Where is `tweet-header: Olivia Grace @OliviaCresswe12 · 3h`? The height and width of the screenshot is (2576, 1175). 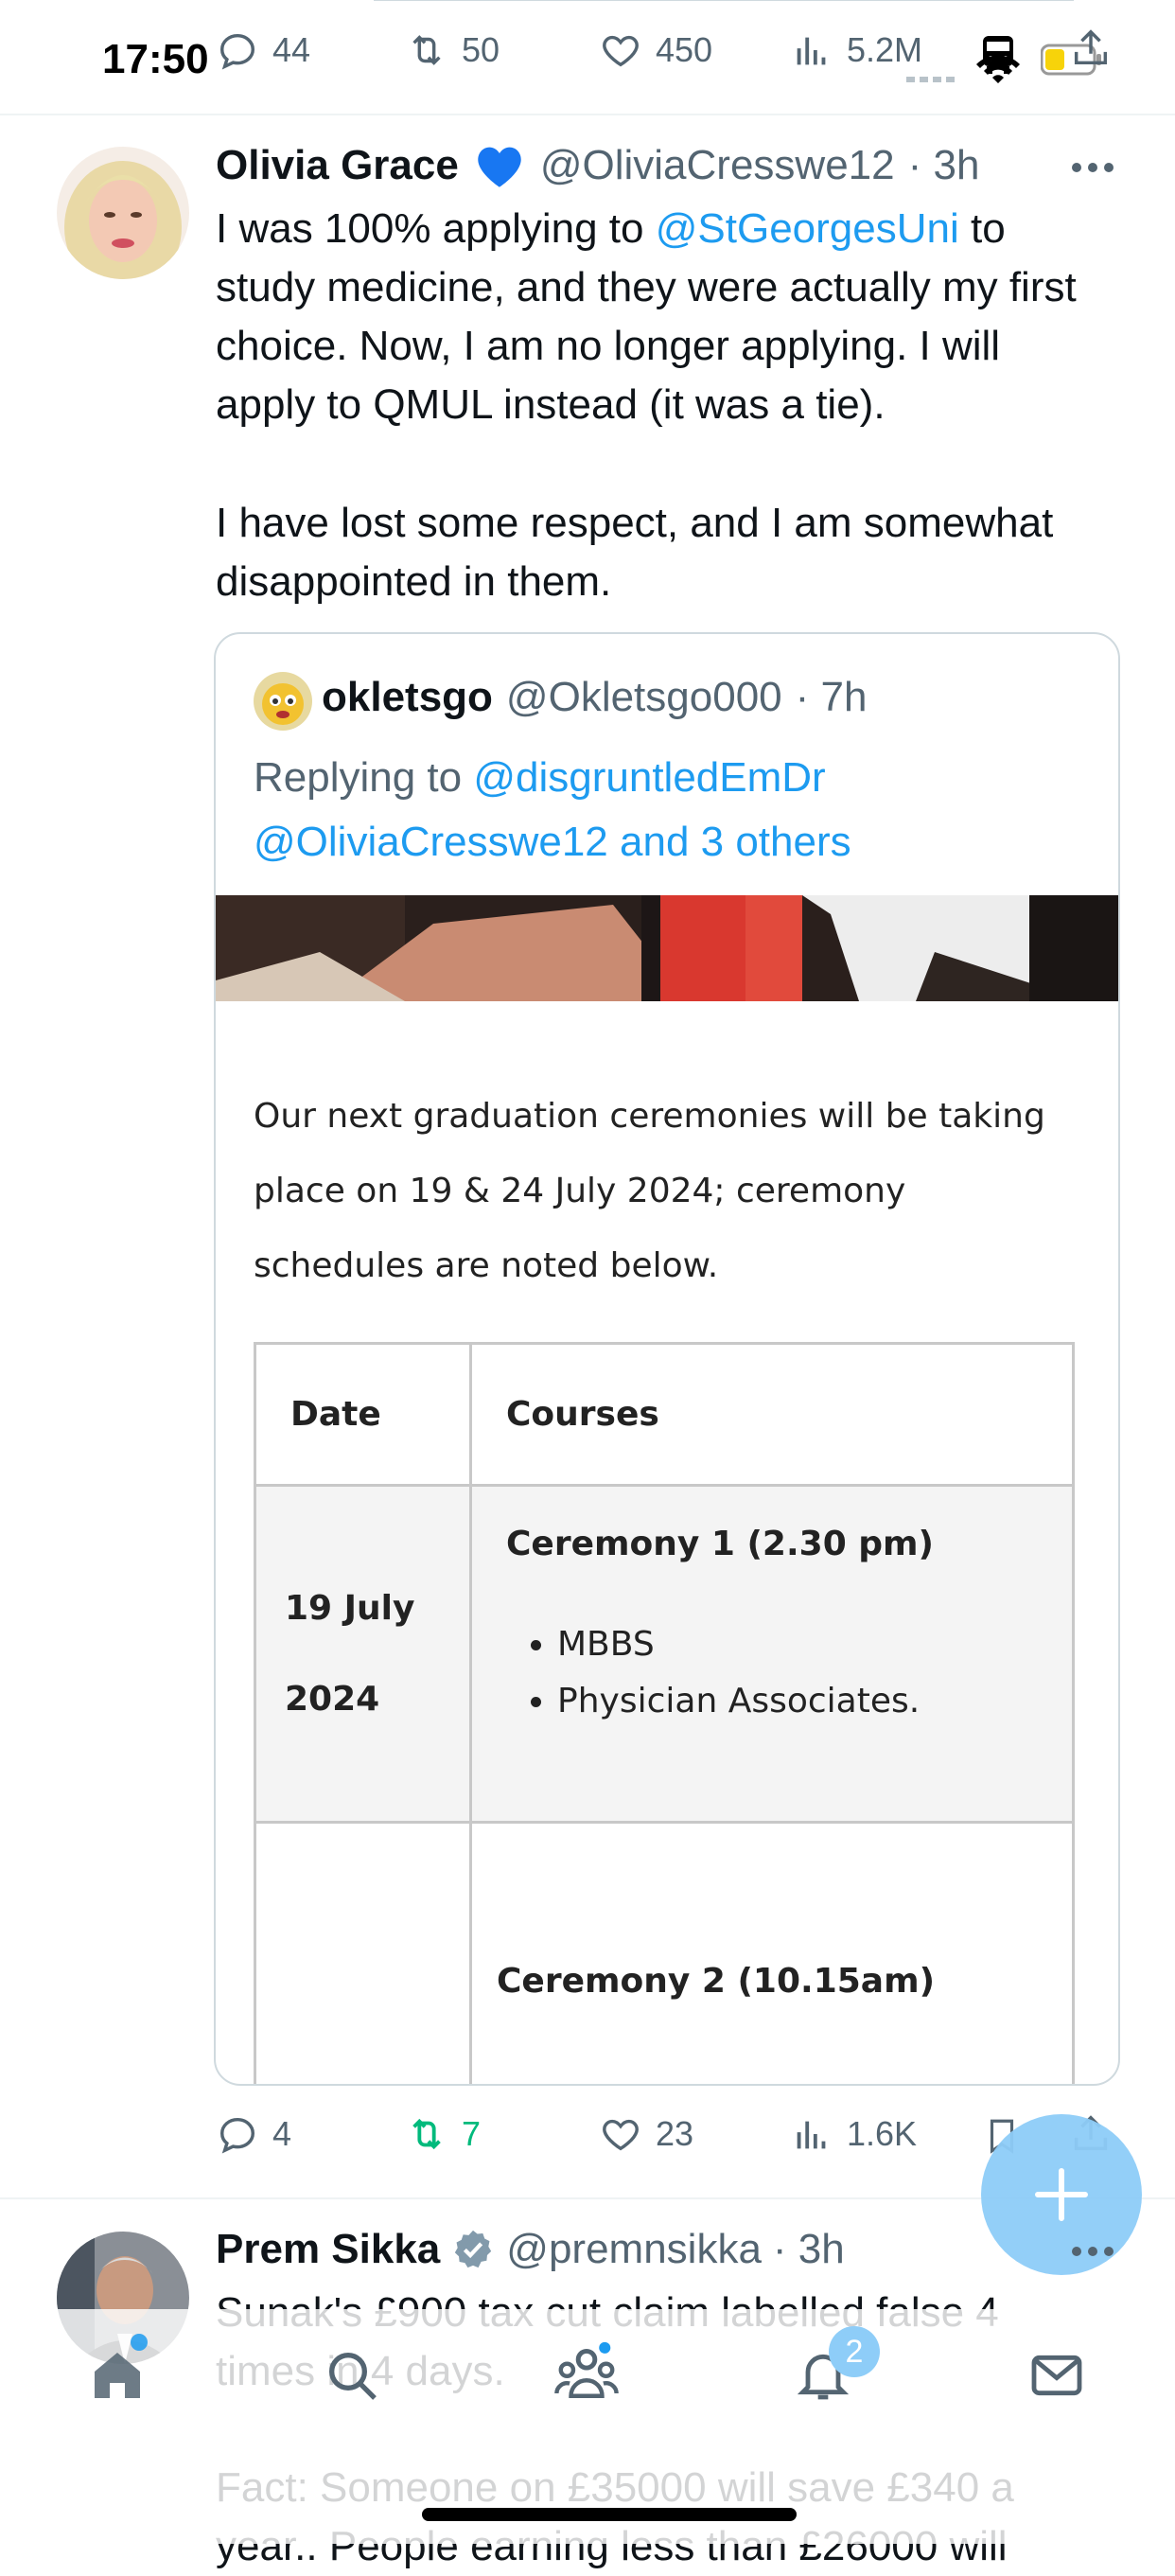 tweet-header: Olivia Grace @OliviaCresswe12 · 3h is located at coordinates (598, 165).